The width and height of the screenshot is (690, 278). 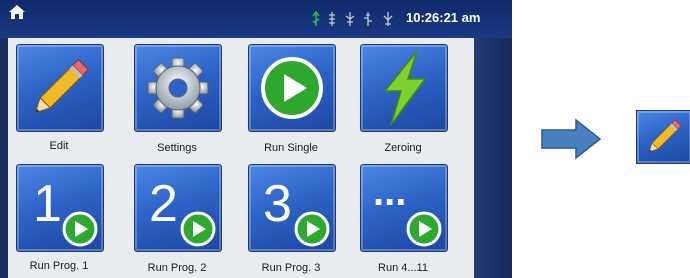 What do you see at coordinates (277, 204) in the screenshot?
I see `program-number: 3` at bounding box center [277, 204].